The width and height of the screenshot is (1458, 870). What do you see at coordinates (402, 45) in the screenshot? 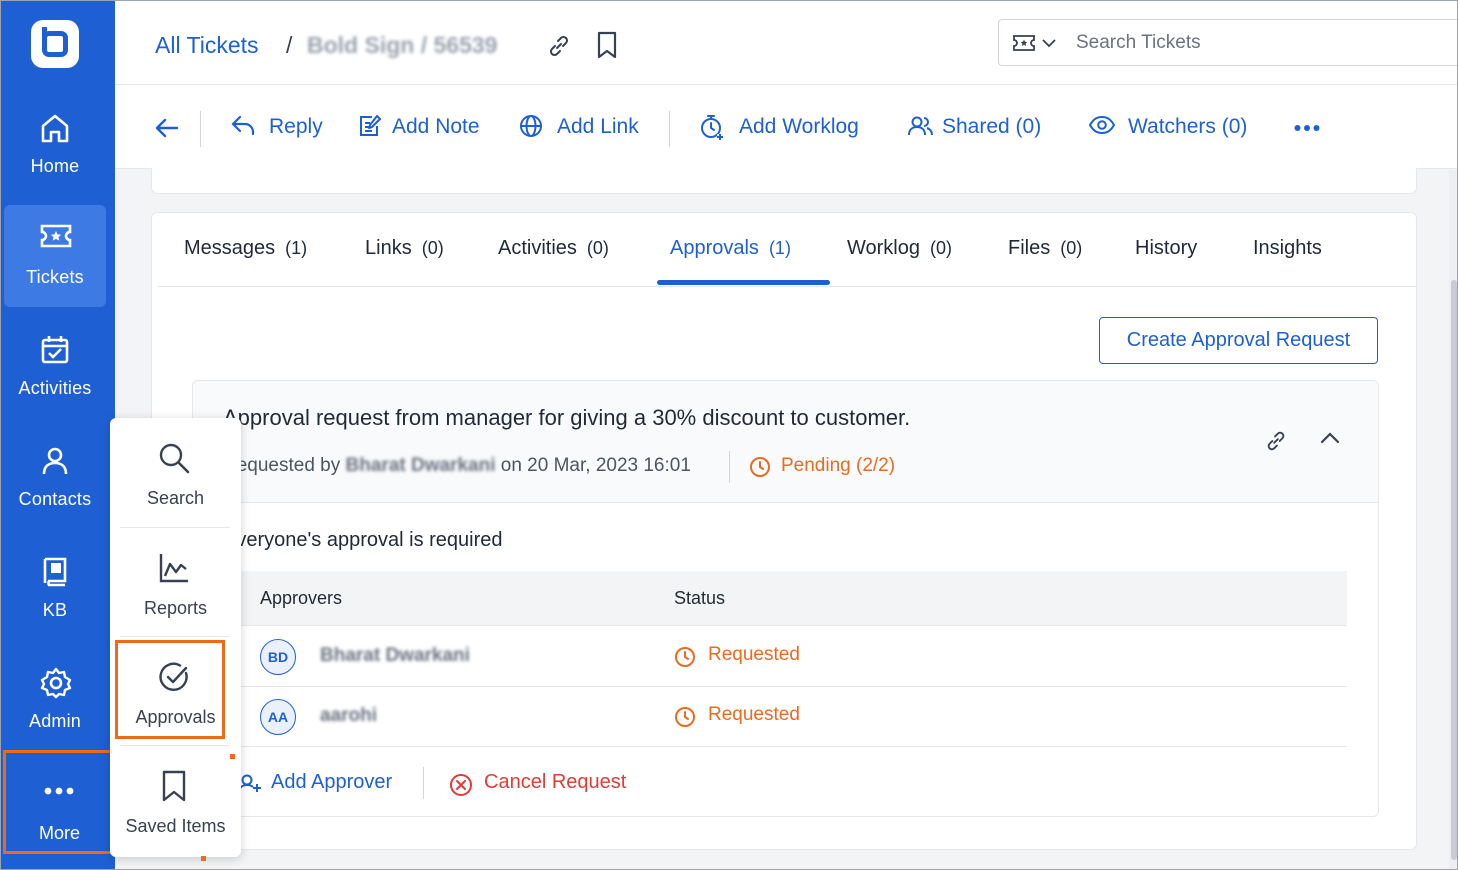
I see `breadcrumb-ticket-redacted: Bold Sign / 56539` at bounding box center [402, 45].